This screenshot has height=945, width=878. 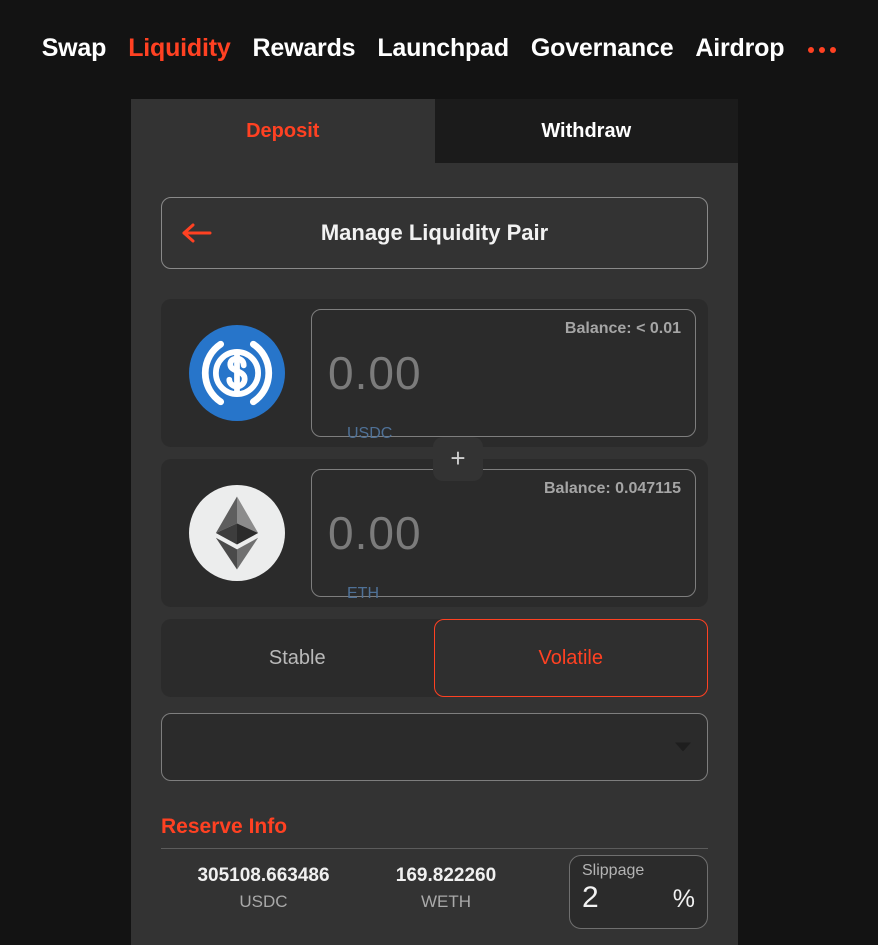 I want to click on reserve-item-weth: 169.822260 WETH, so click(x=446, y=888).